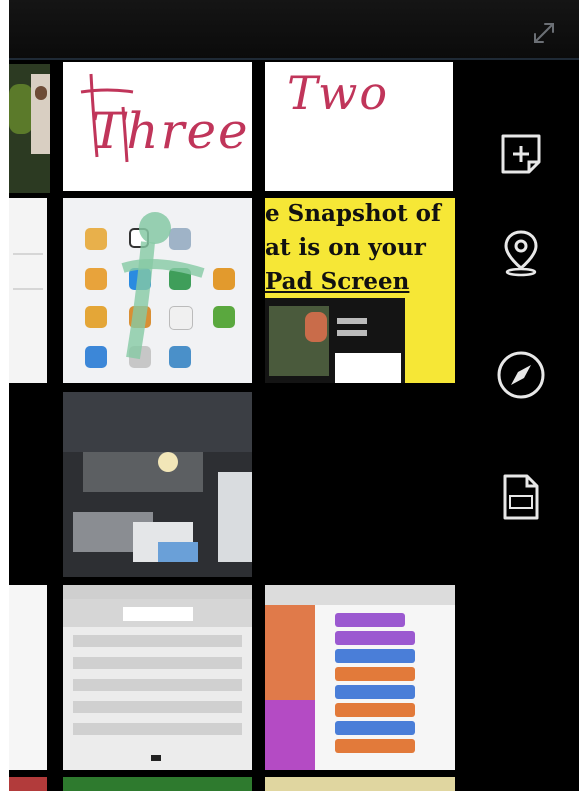 The height and width of the screenshot is (791, 579). What do you see at coordinates (335, 340) in the screenshot?
I see `slide-screenshot` at bounding box center [335, 340].